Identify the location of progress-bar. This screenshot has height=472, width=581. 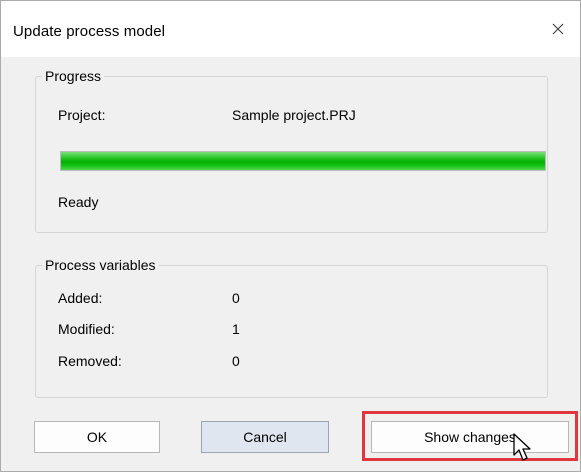
(303, 161).